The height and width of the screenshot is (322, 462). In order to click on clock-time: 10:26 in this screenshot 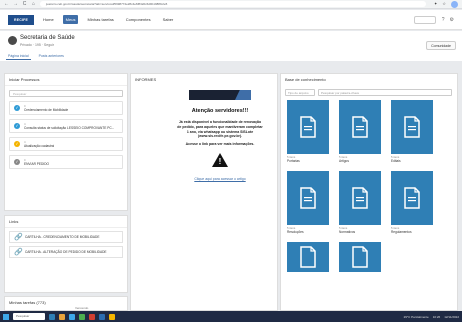, I will do `click(436, 316)`.